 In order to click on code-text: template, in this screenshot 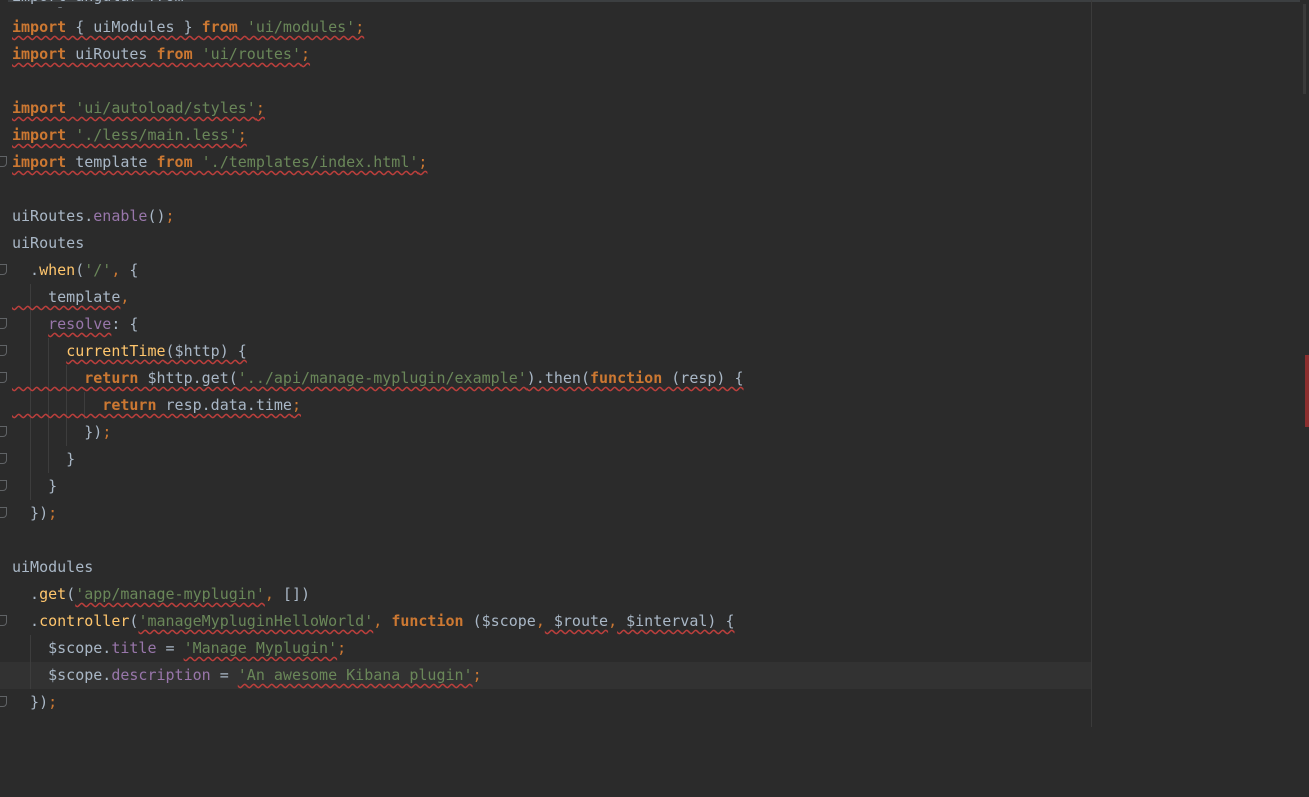, I will do `click(71, 297)`.